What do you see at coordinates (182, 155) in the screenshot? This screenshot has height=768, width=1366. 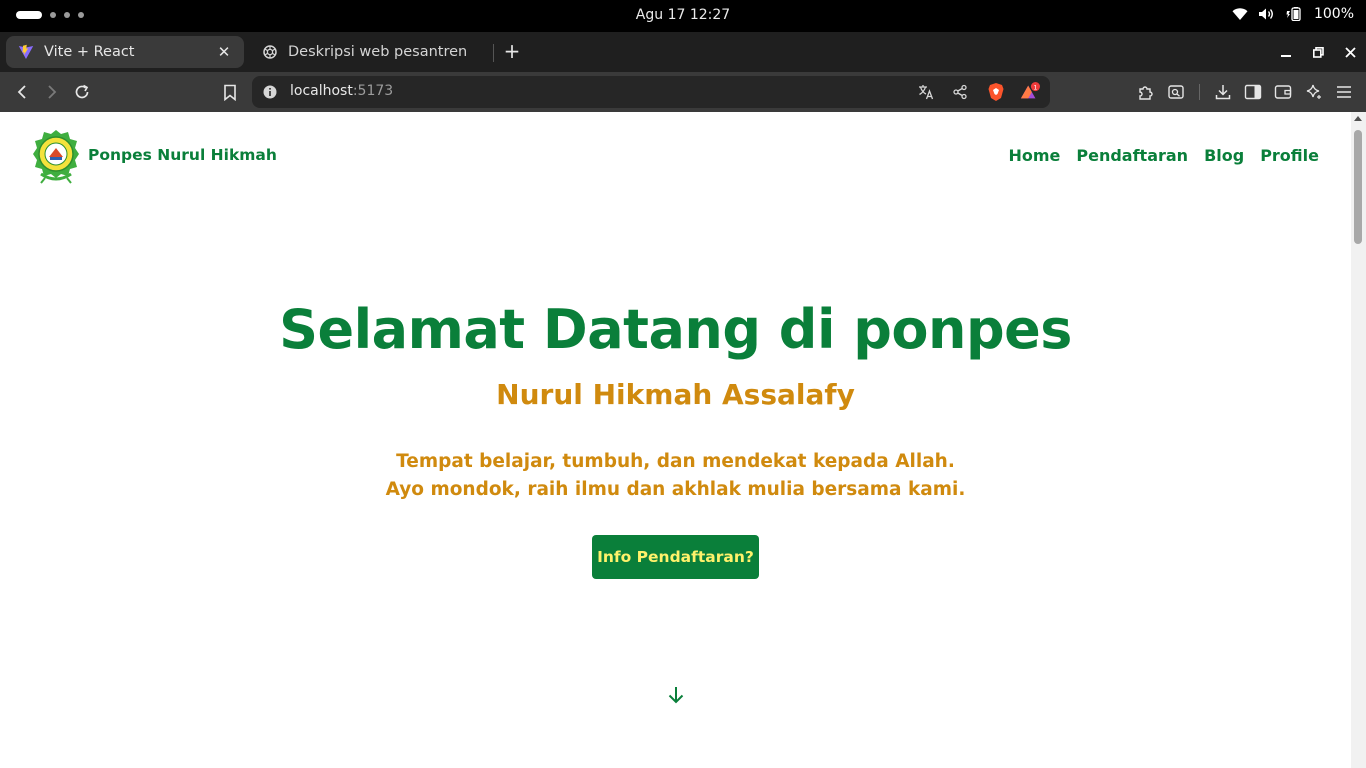 I see `site-brand-name: Ponpes Nurul Hikmah` at bounding box center [182, 155].